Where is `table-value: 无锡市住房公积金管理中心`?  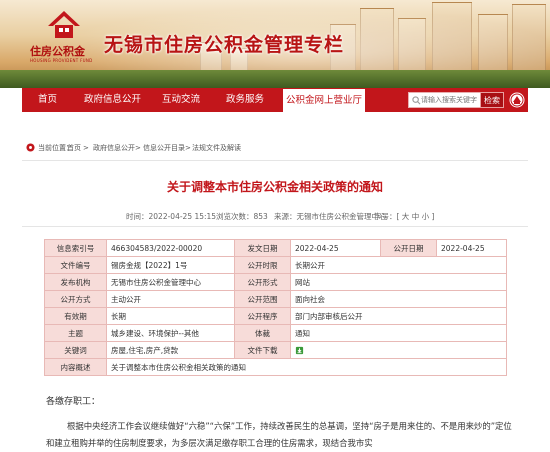 table-value: 无锡市住房公积金管理中心 is located at coordinates (170, 282).